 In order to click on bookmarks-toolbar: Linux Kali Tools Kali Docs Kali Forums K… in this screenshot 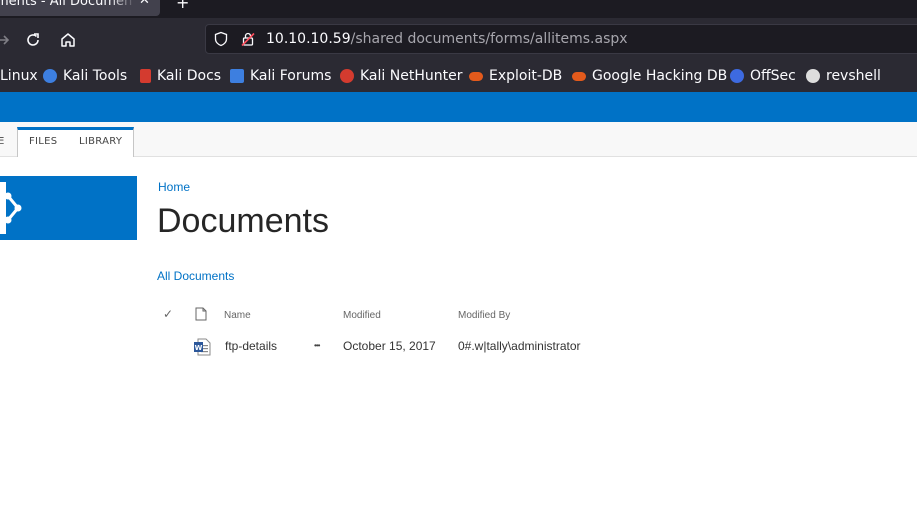, I will do `click(458, 77)`.